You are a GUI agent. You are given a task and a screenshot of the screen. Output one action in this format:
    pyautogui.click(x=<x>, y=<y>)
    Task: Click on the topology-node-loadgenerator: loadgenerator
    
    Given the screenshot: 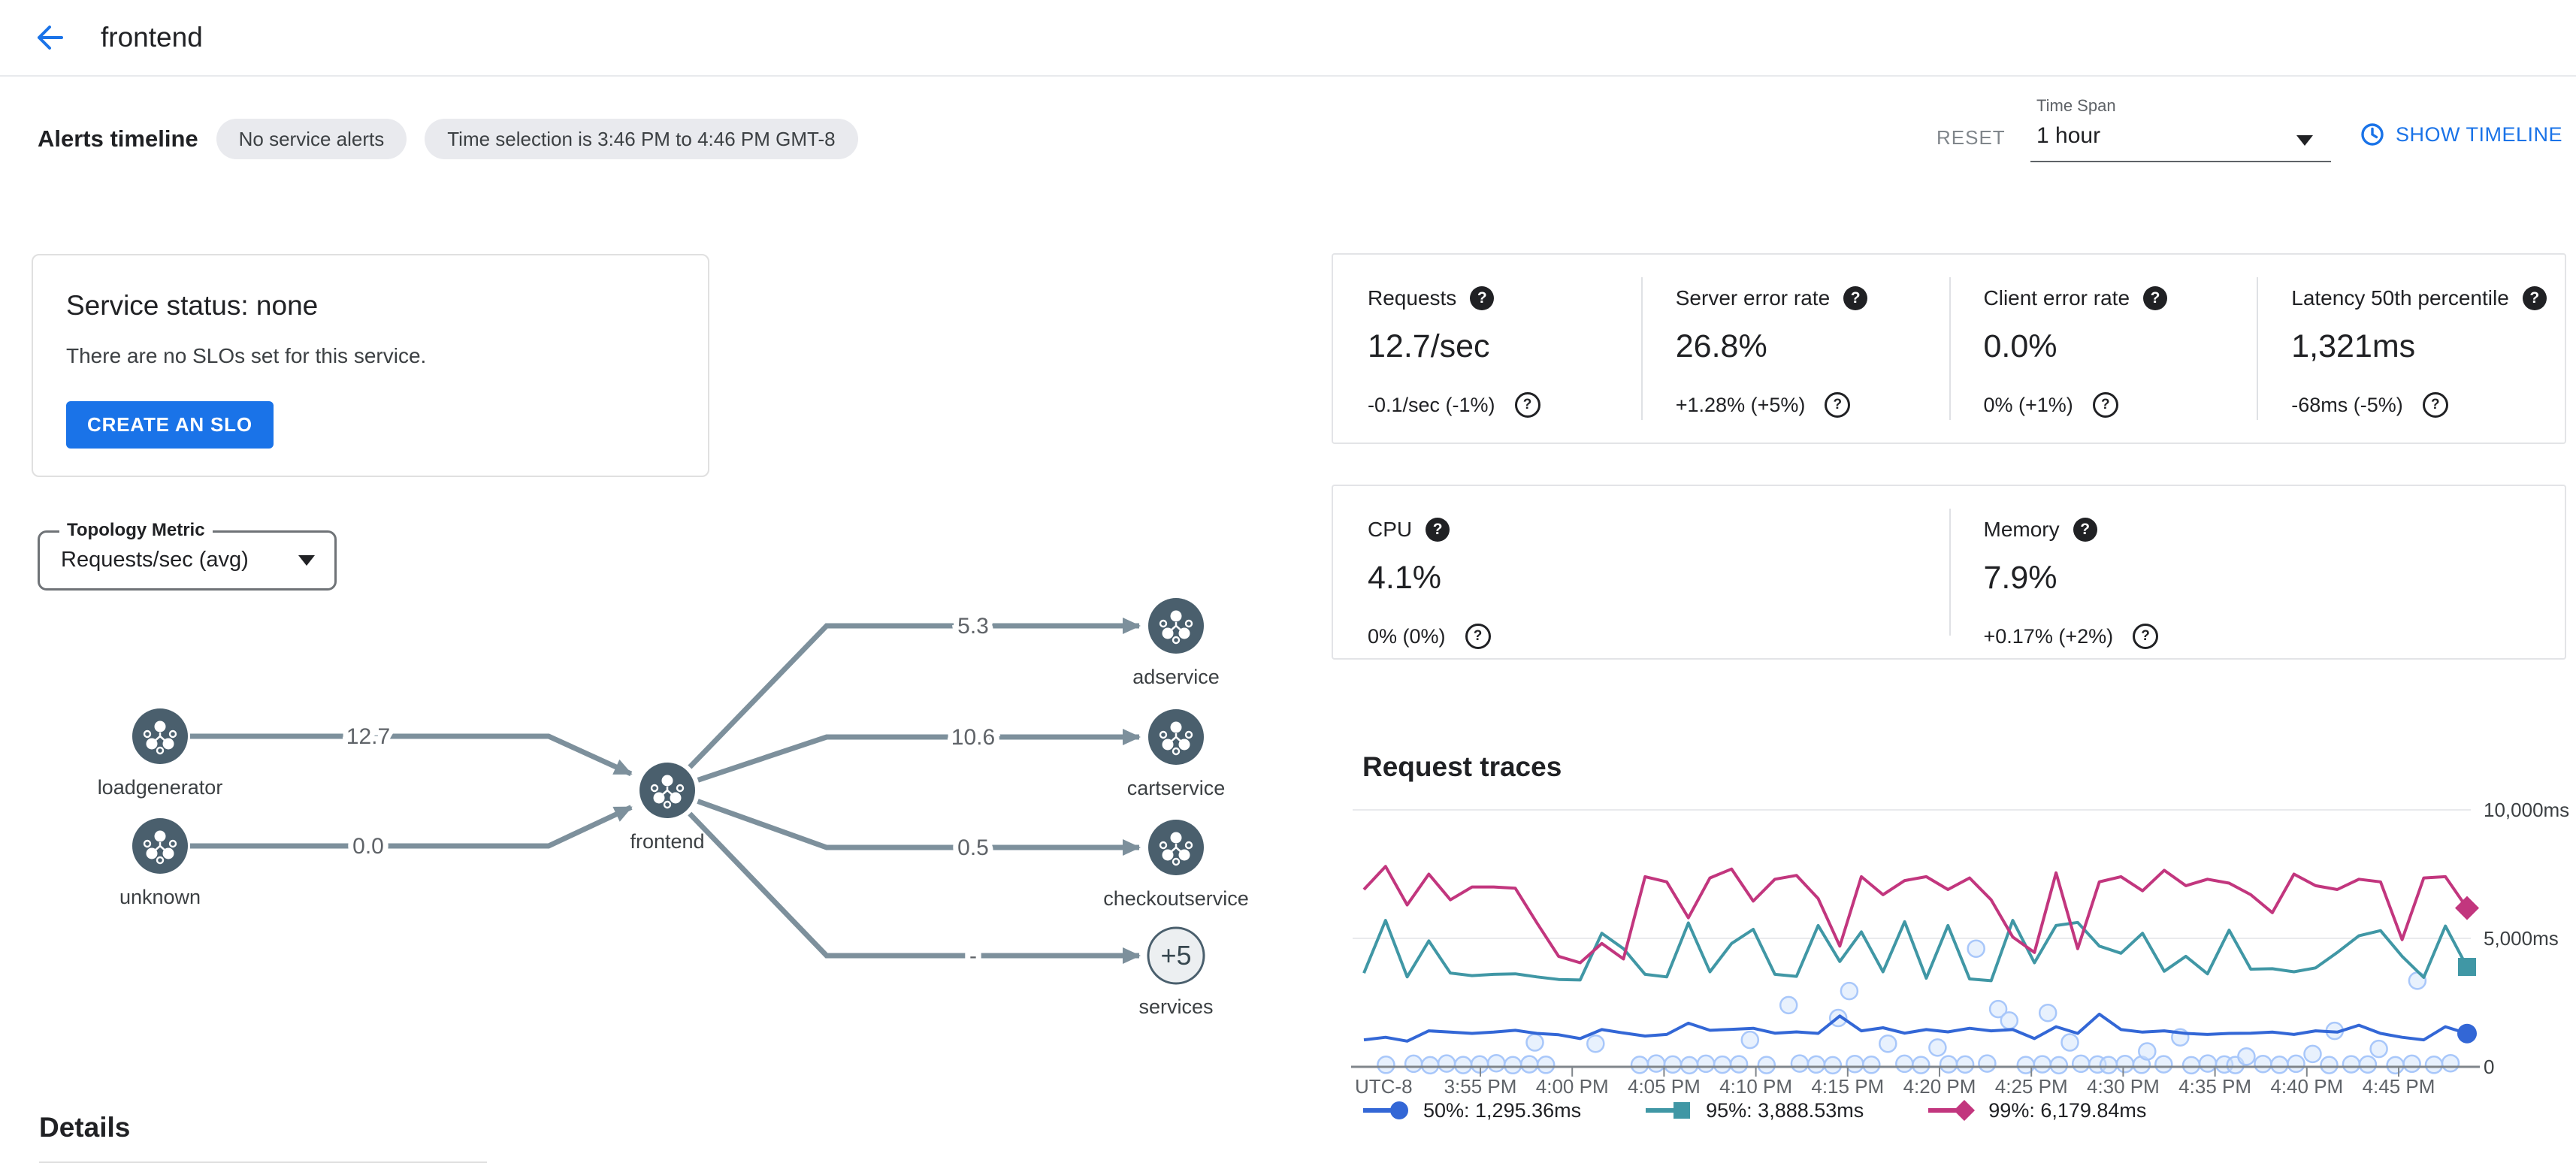 What is the action you would take?
    pyautogui.click(x=161, y=754)
    